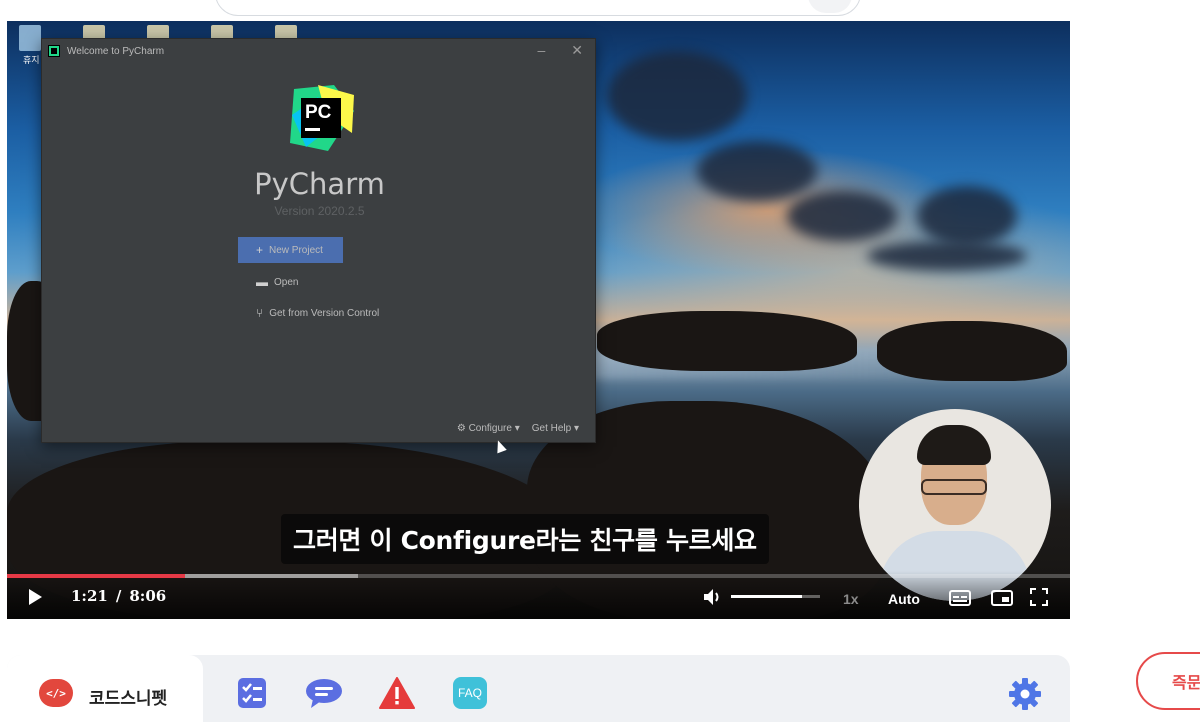 This screenshot has height=722, width=1200. Describe the element at coordinates (319, 211) in the screenshot. I see `app-version: Version 2020.2.5` at that location.